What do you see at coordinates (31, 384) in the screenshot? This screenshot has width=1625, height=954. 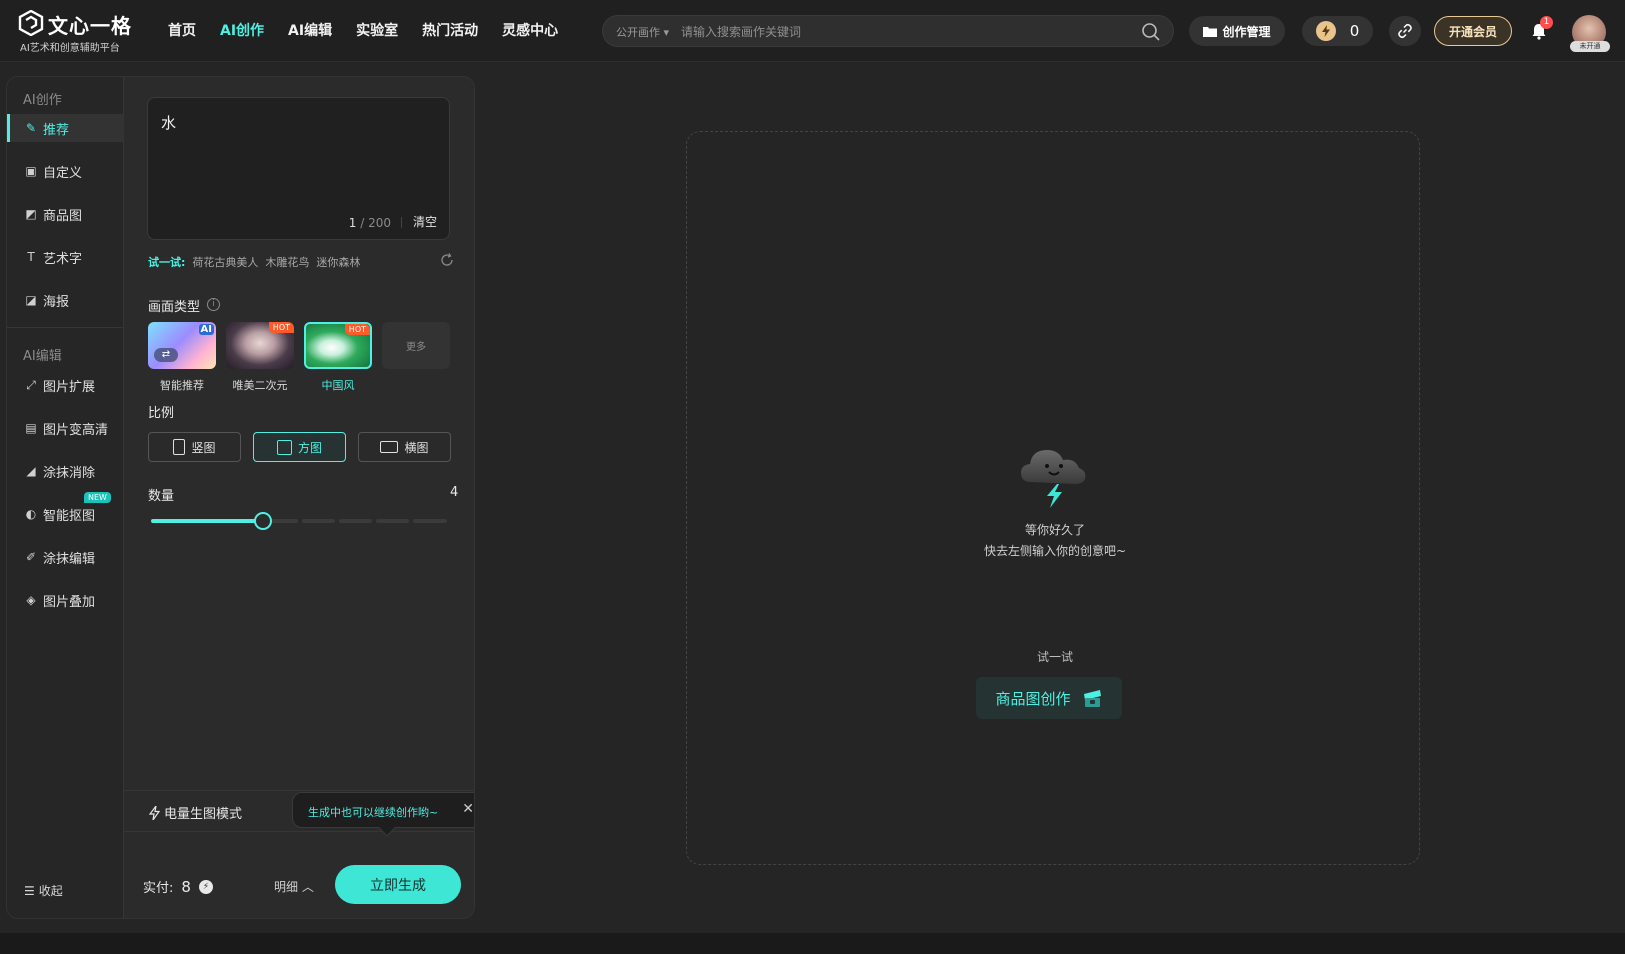 I see `expand-icon: ⤢` at bounding box center [31, 384].